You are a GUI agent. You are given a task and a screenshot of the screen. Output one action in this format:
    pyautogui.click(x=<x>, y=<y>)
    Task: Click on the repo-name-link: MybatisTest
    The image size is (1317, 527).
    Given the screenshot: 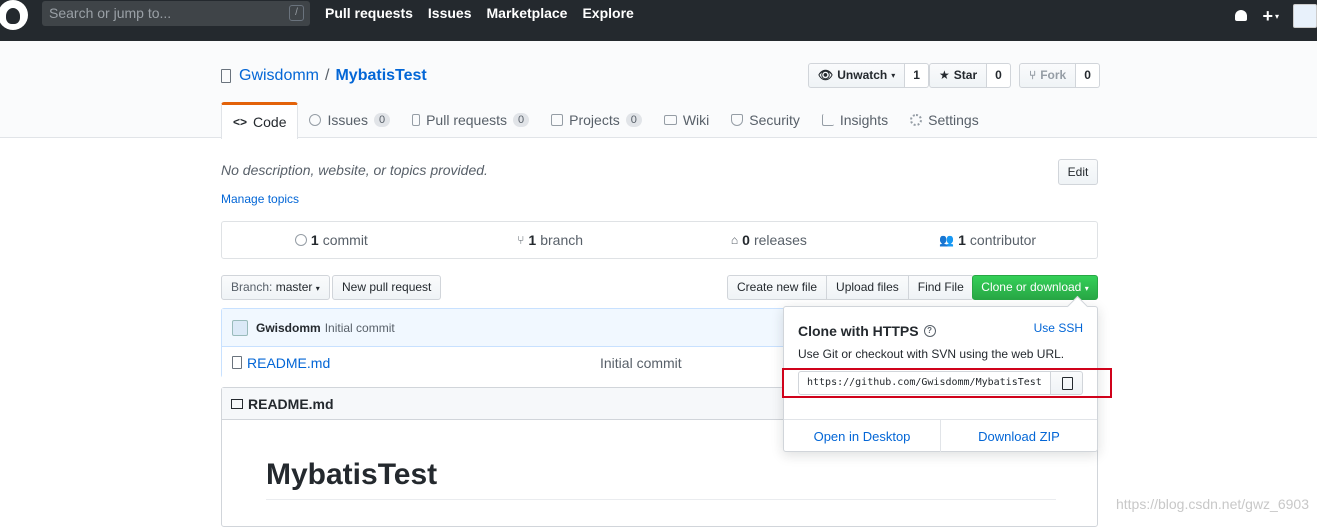 What is the action you would take?
    pyautogui.click(x=380, y=76)
    